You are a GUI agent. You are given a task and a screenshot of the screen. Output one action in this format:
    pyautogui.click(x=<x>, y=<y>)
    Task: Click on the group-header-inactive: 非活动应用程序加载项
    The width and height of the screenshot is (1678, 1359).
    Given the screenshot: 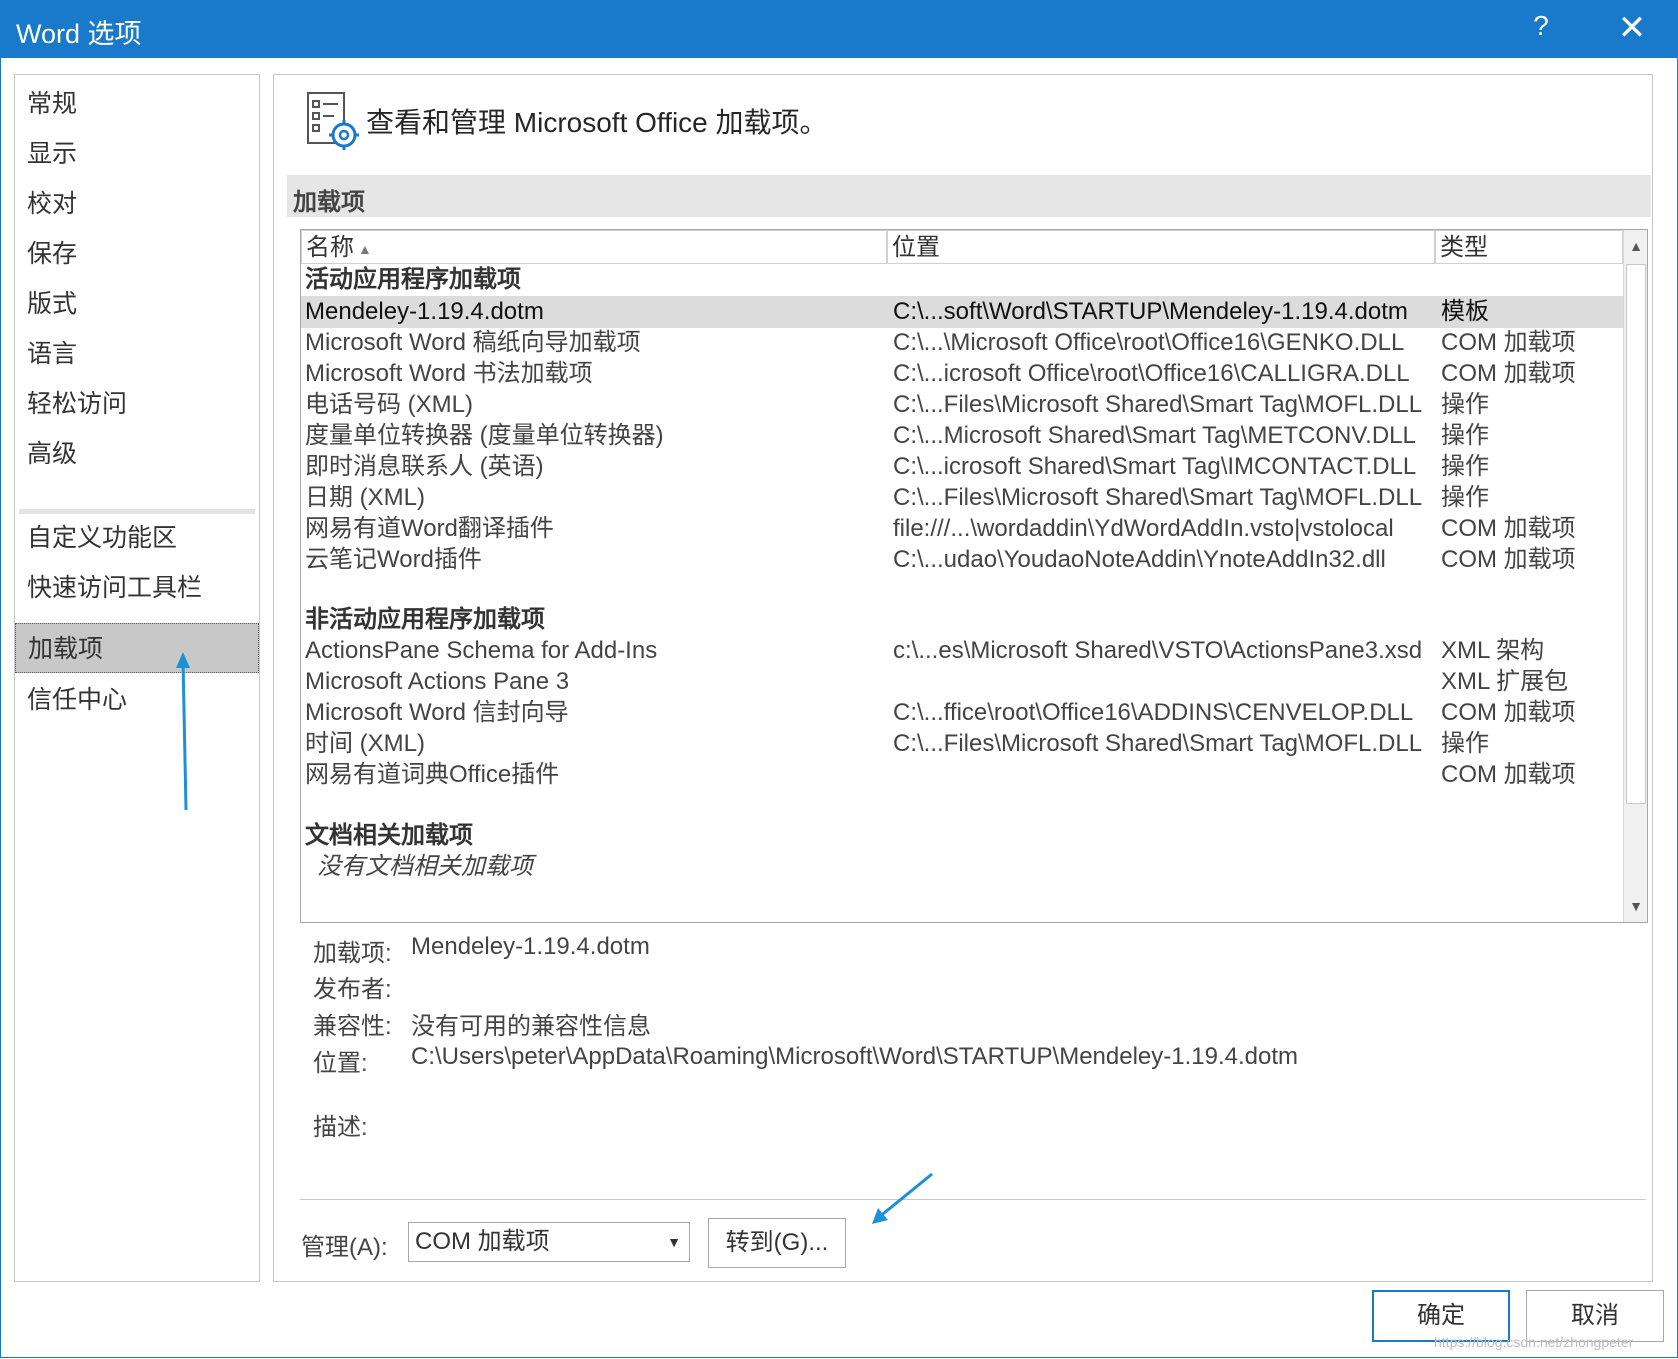 What is the action you would take?
    pyautogui.click(x=425, y=619)
    